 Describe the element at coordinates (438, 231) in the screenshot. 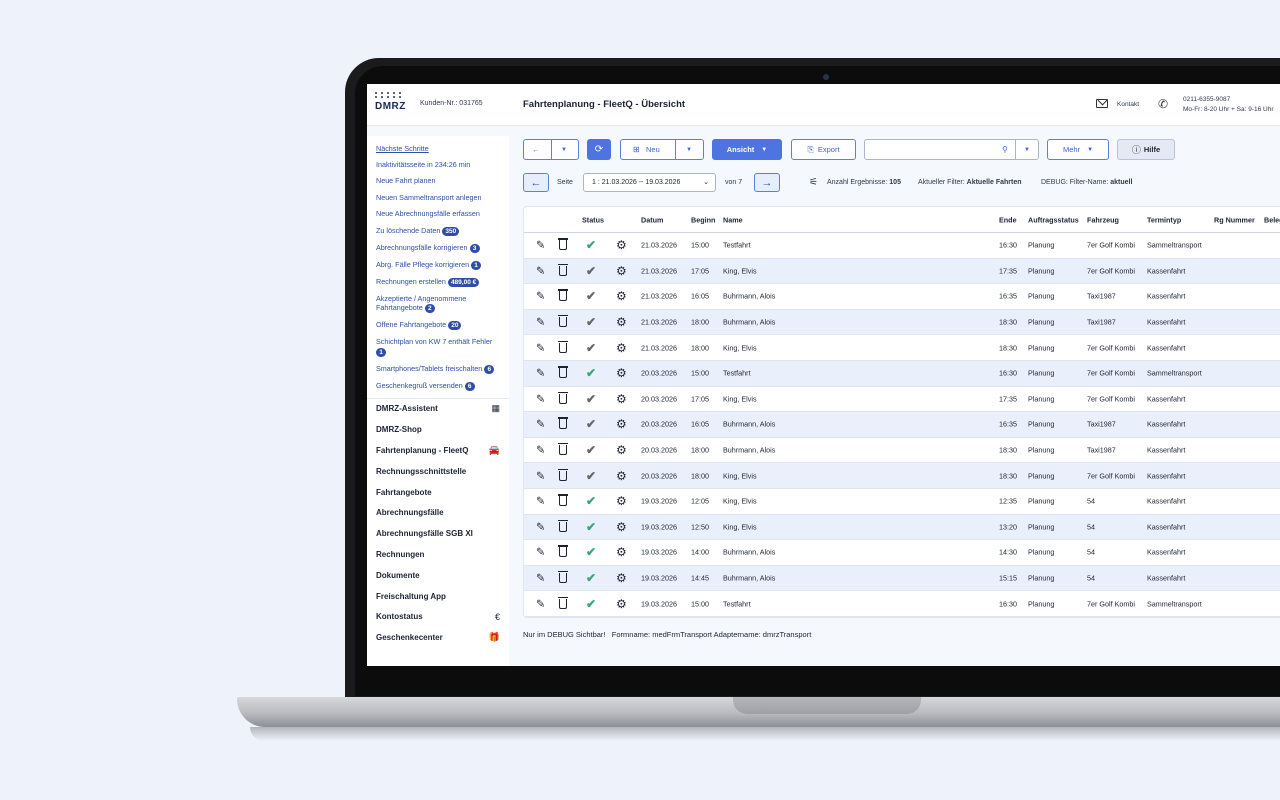

I see `next-step-link: Zu löschende Daten 350` at that location.